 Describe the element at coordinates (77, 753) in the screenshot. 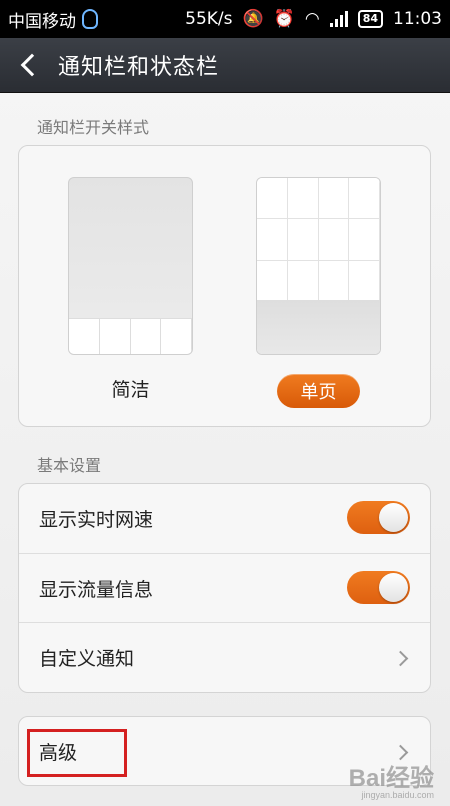

I see `highlight-box` at that location.